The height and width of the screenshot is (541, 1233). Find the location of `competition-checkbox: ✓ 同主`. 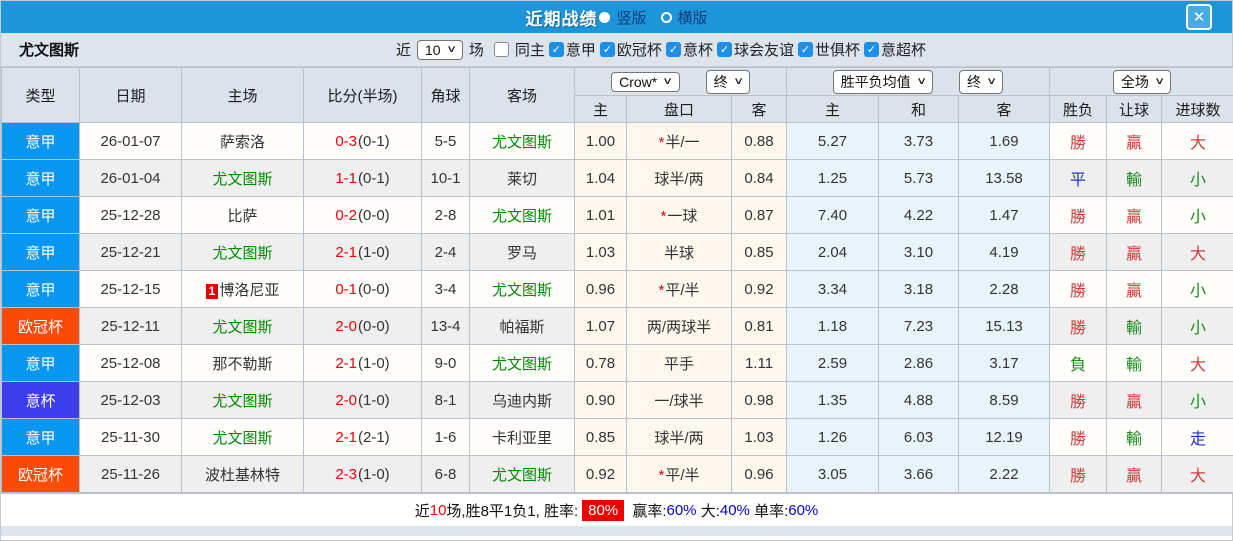

competition-checkbox: ✓ 同主 is located at coordinates (519, 49).